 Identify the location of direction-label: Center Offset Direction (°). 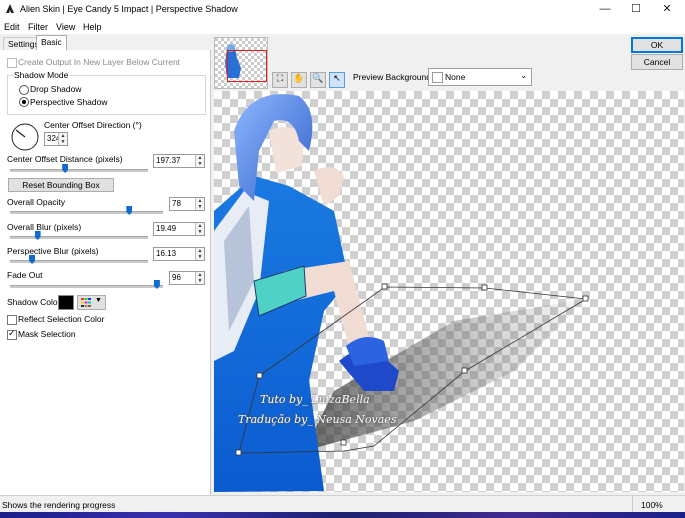
(93, 125).